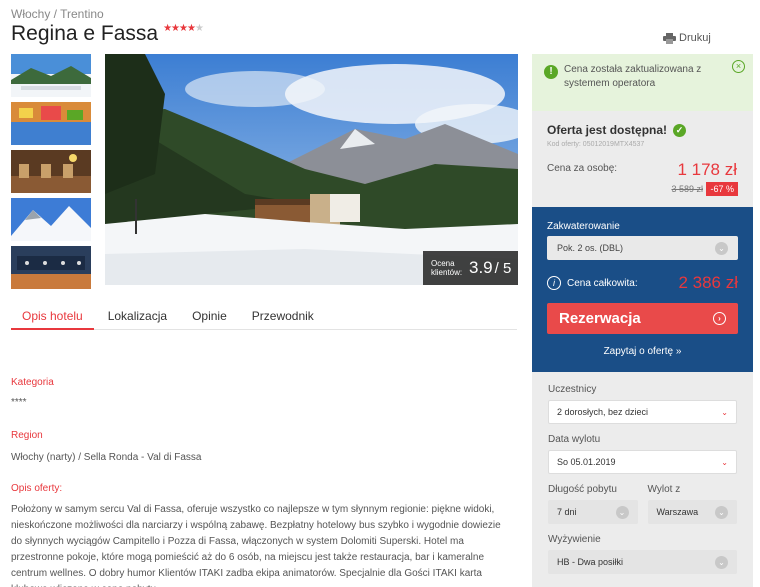  What do you see at coordinates (596, 144) in the screenshot?
I see `offer-code: Kod oferty: 05012019MTX4537` at bounding box center [596, 144].